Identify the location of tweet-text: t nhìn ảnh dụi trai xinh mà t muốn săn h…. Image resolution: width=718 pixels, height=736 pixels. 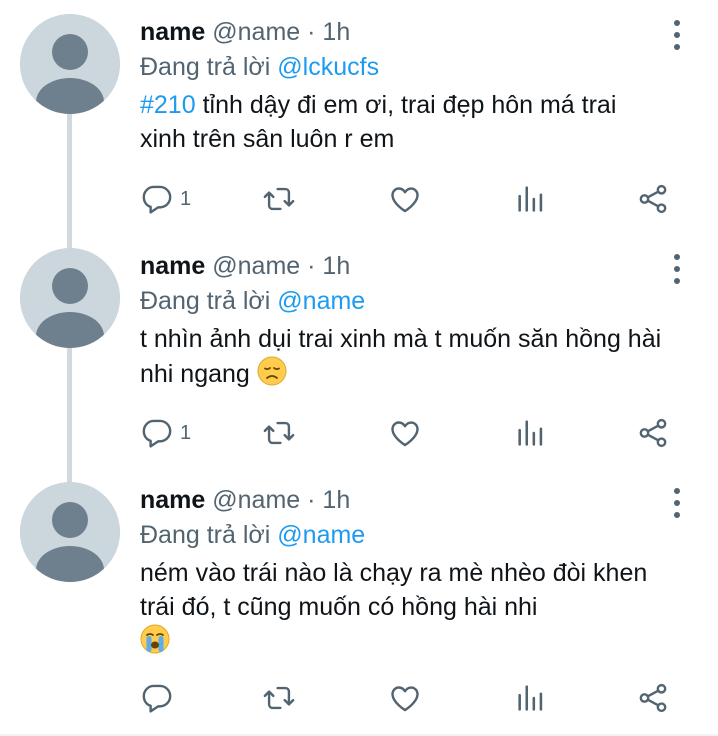
(404, 358).